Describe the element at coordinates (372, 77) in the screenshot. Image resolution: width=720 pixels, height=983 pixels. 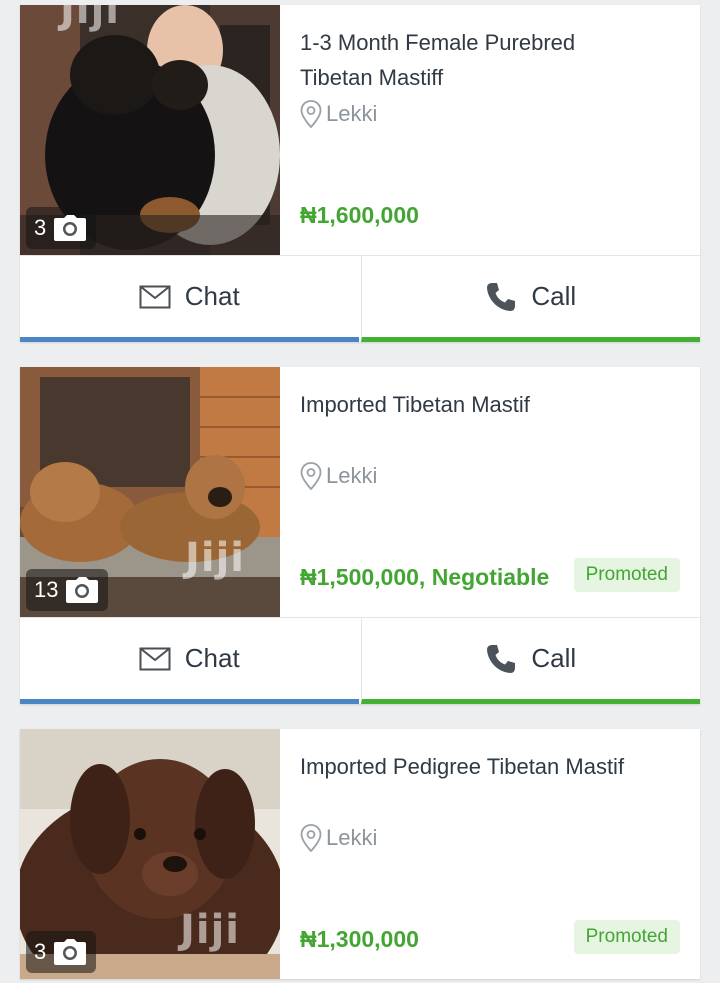
I see `title-line: Tibetan Mastiff` at that location.